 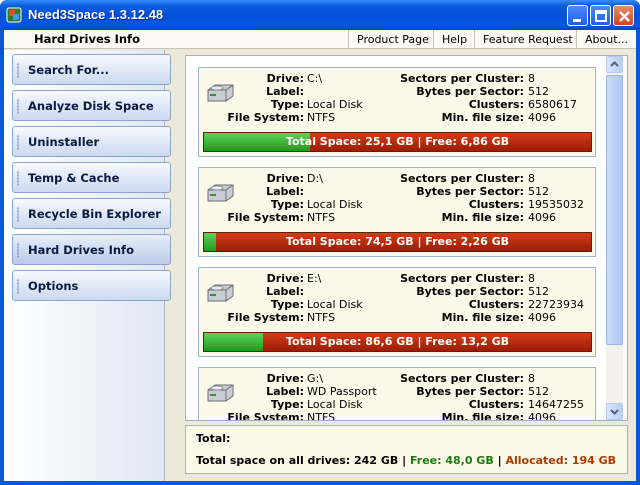 What do you see at coordinates (64, 142) in the screenshot?
I see `sidebar-item-label: Uninstaller` at bounding box center [64, 142].